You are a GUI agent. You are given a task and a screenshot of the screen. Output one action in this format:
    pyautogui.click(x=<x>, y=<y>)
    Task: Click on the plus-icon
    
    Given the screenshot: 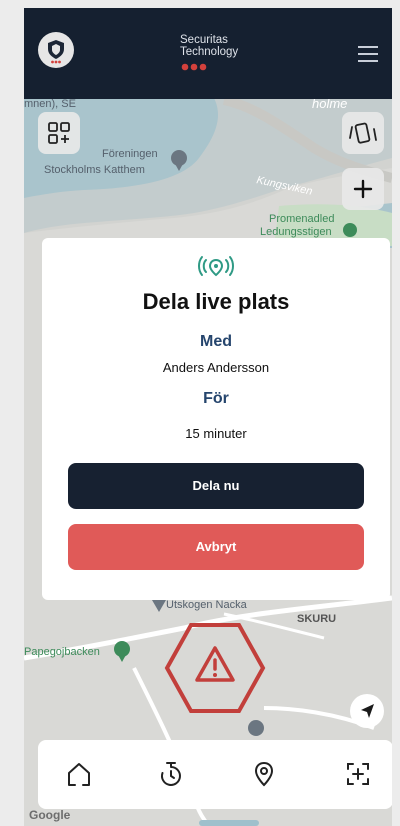 What is the action you would take?
    pyautogui.click(x=363, y=189)
    